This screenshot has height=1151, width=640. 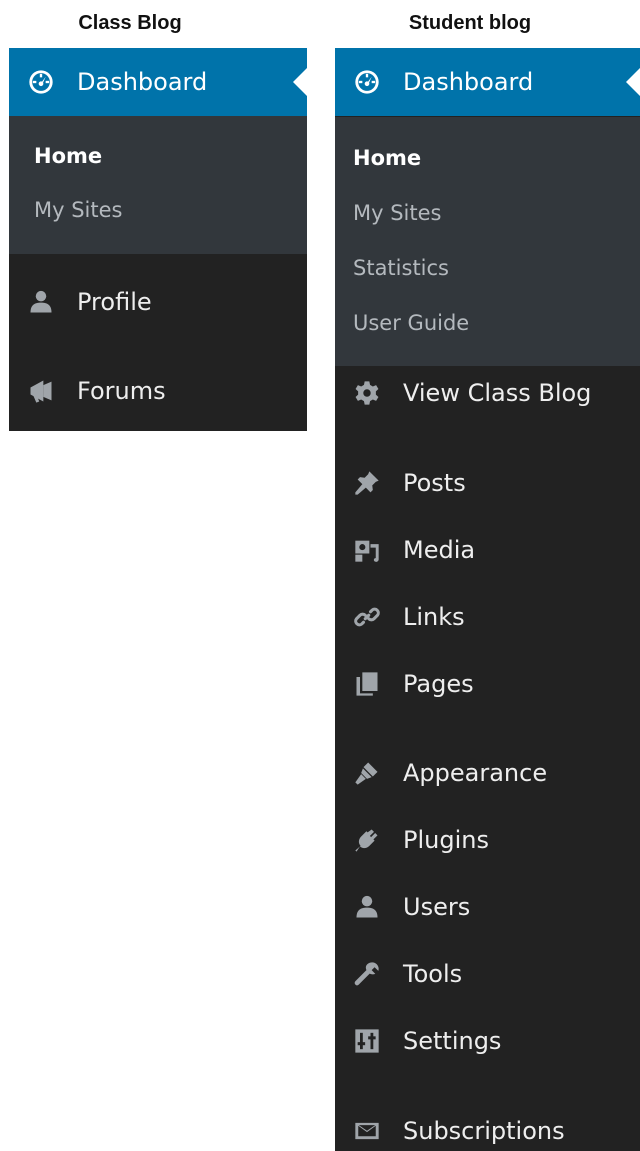 I want to click on class-submenu-home: Home, so click(x=68, y=156).